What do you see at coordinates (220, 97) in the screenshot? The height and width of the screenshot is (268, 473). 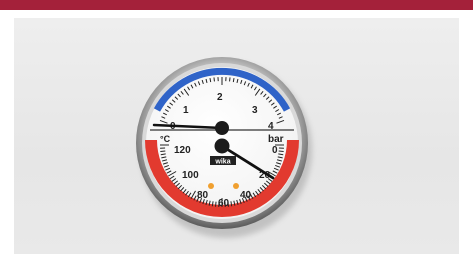 I see `pressure-label-2: 2` at bounding box center [220, 97].